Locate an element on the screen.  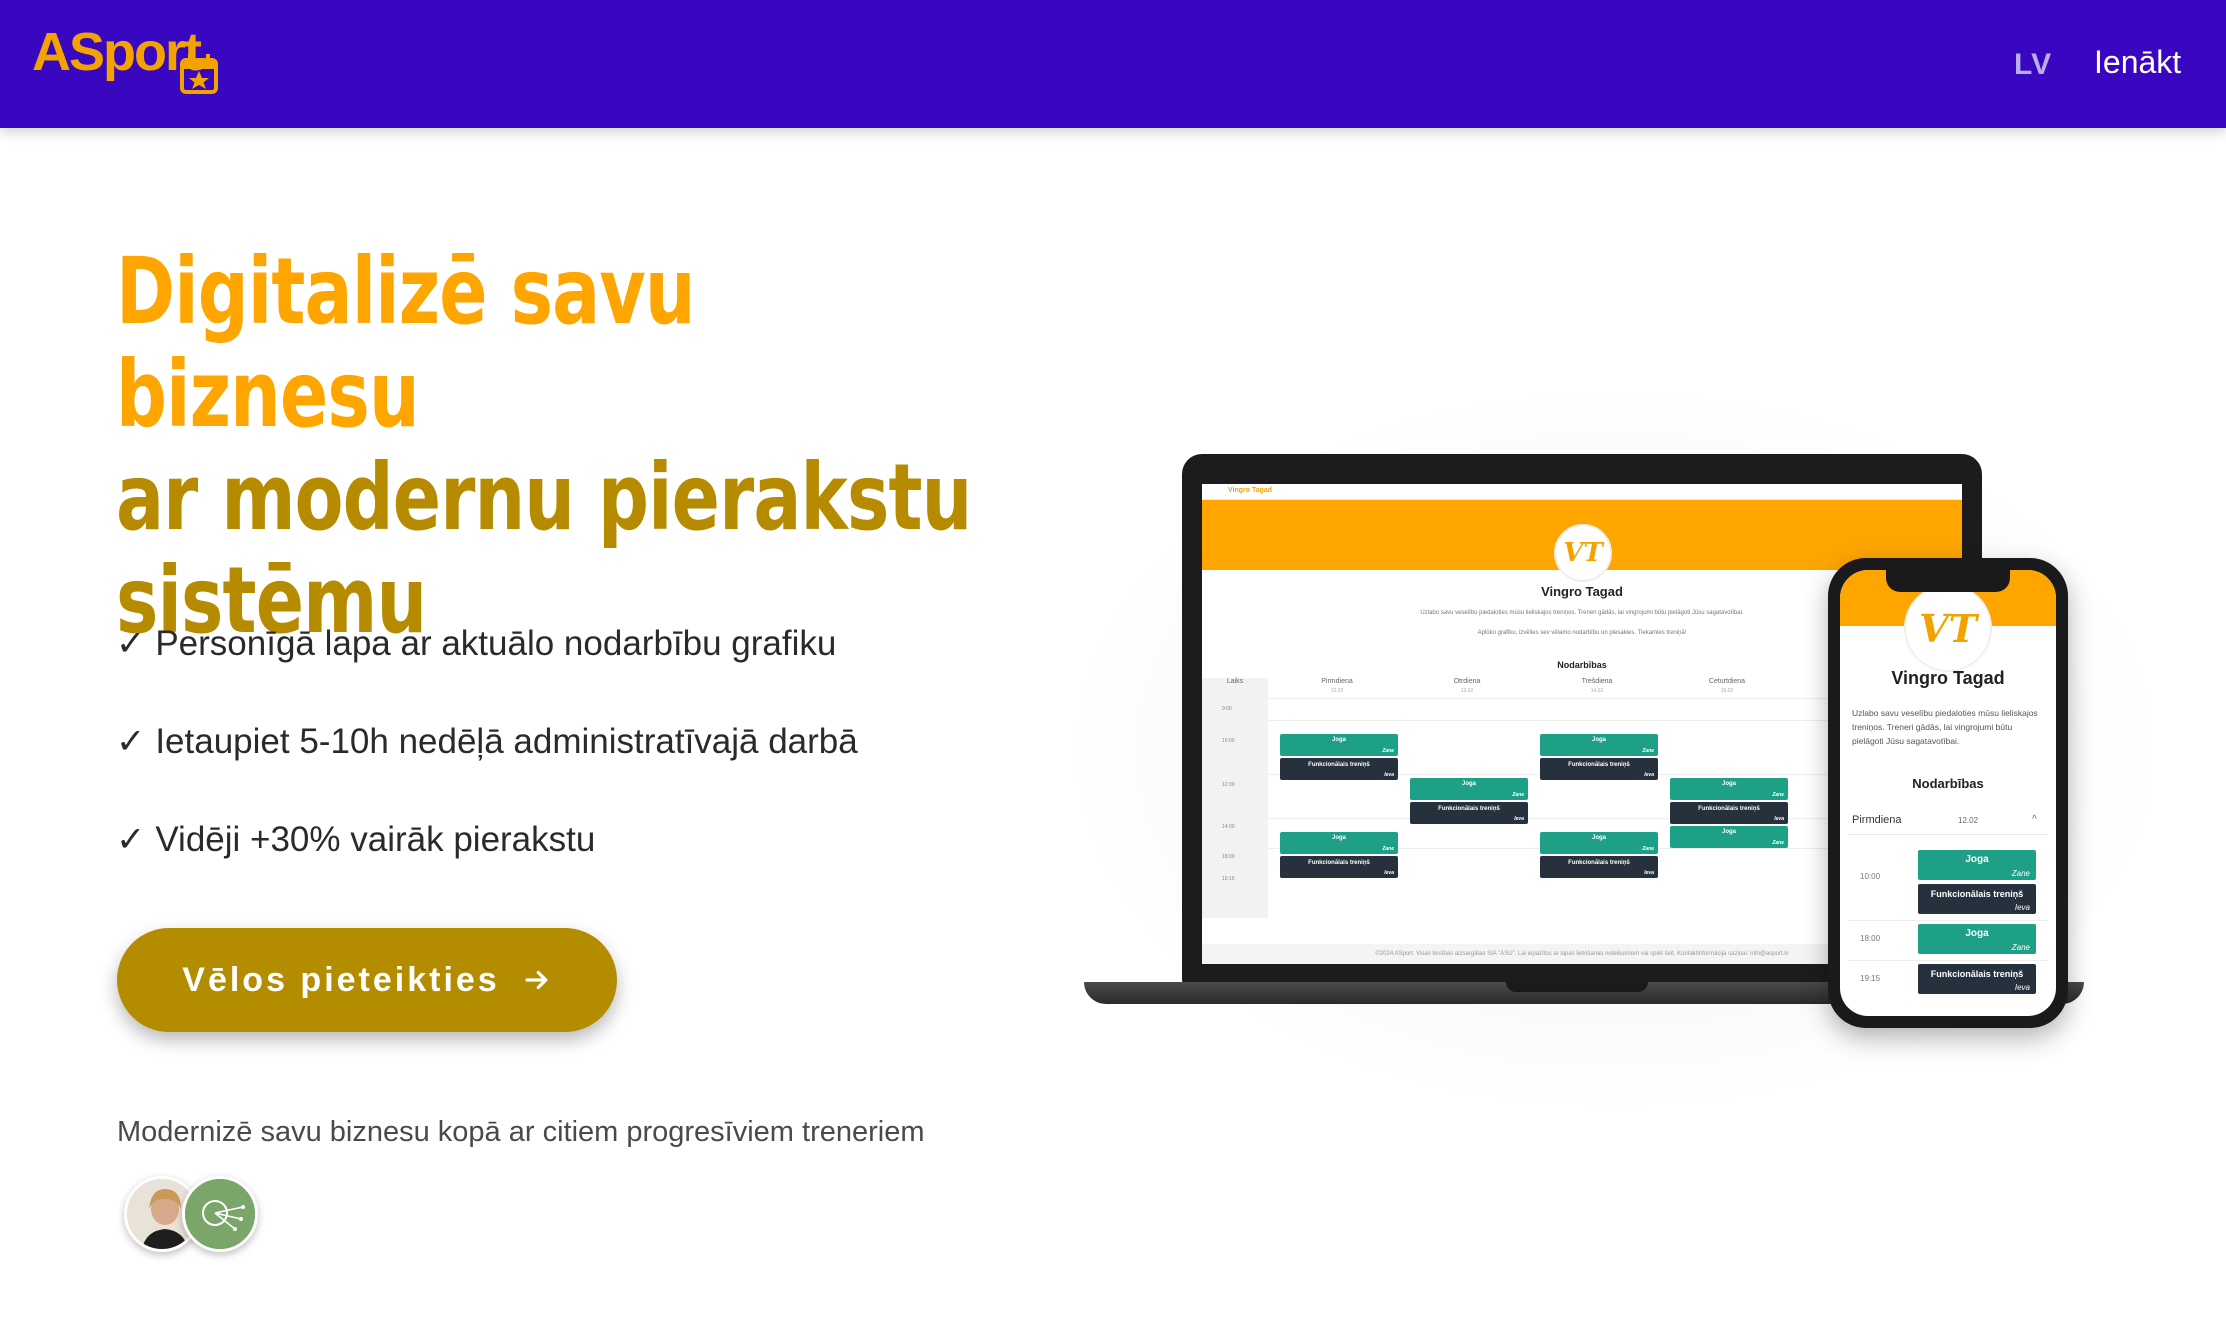
day-header: Trešdiena is located at coordinates (1597, 681).